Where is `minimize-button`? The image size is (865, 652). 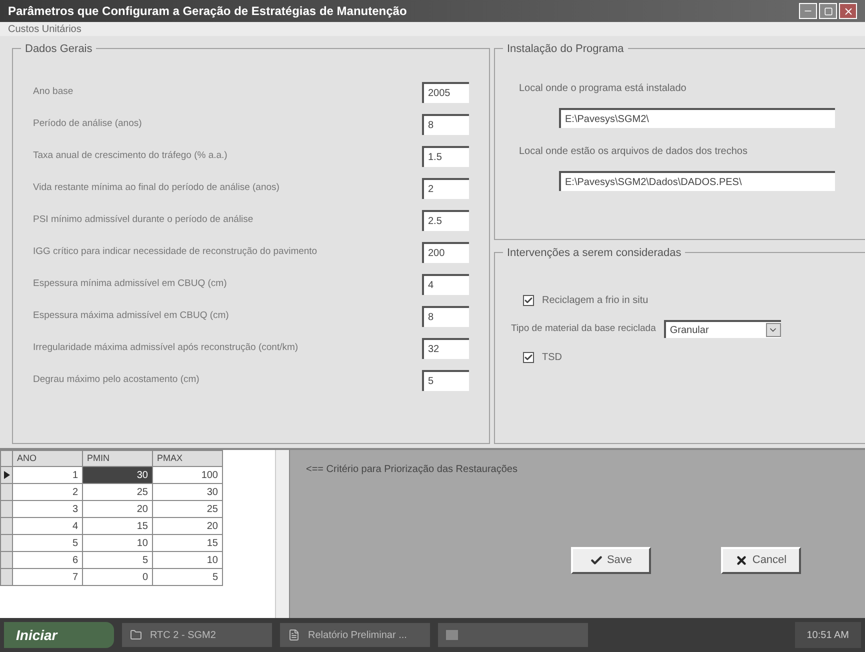 minimize-button is located at coordinates (808, 11).